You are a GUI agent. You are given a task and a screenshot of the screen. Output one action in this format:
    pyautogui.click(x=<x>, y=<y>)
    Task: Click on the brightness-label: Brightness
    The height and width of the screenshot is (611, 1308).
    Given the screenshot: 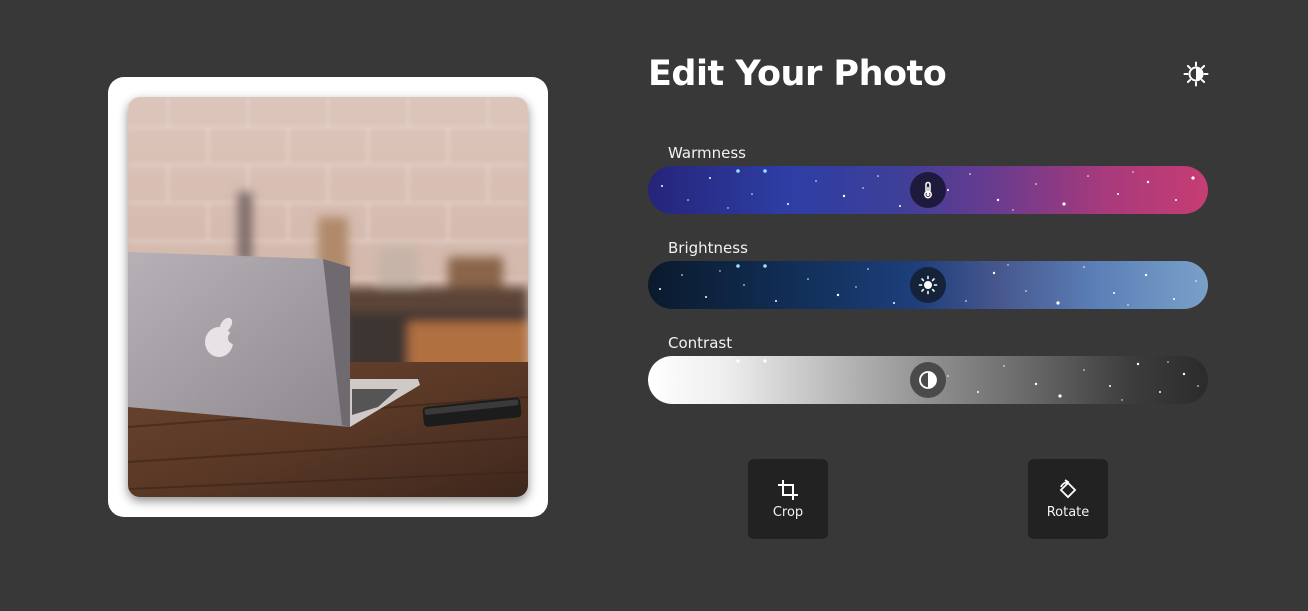 What is the action you would take?
    pyautogui.click(x=708, y=248)
    